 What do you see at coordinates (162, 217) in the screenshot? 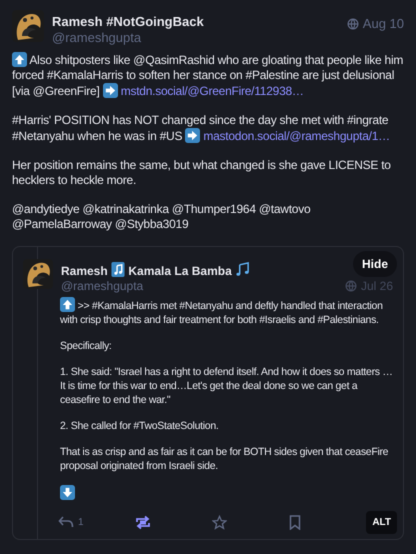
I see `post-paragraph: @andytiedye @katrinakatrinka @Thumper1964 @tawtovo @PamelaBarroway @Stybba3019` at bounding box center [162, 217].